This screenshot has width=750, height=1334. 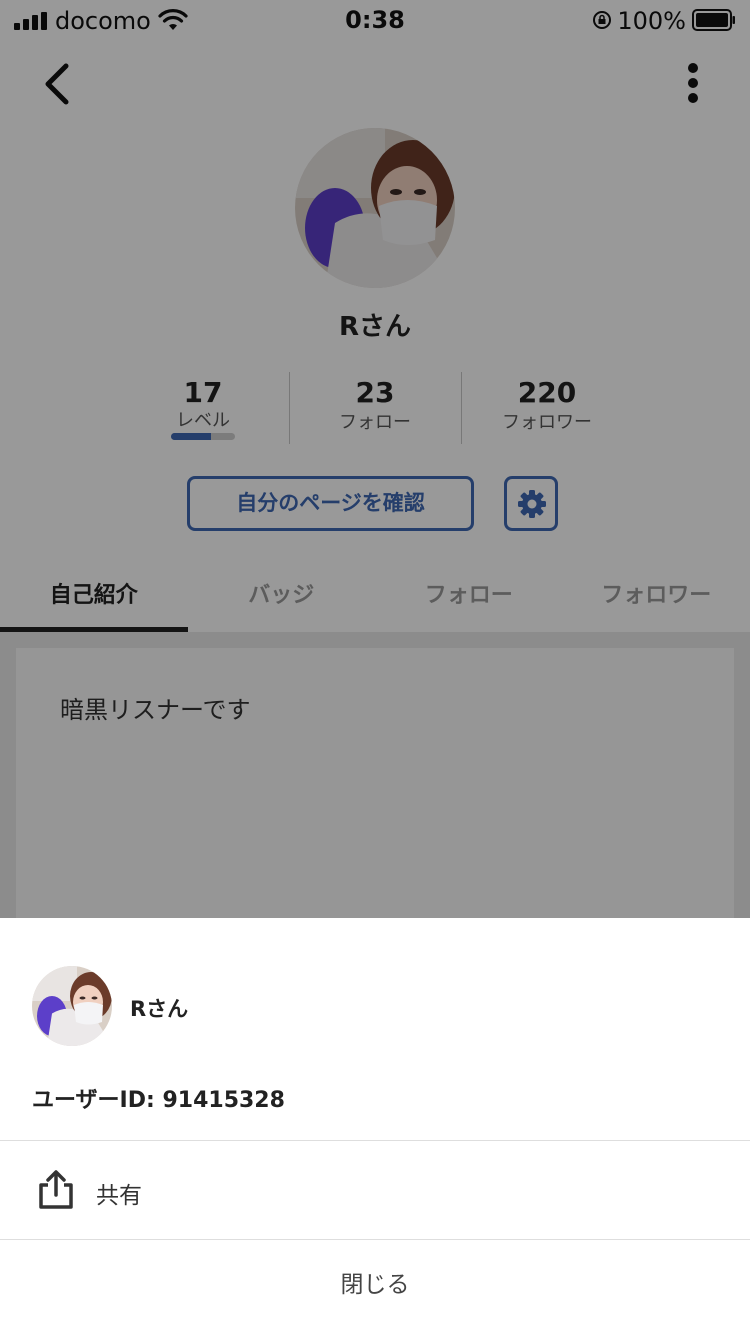 What do you see at coordinates (375, 1189) in the screenshot?
I see `share-button: 共有` at bounding box center [375, 1189].